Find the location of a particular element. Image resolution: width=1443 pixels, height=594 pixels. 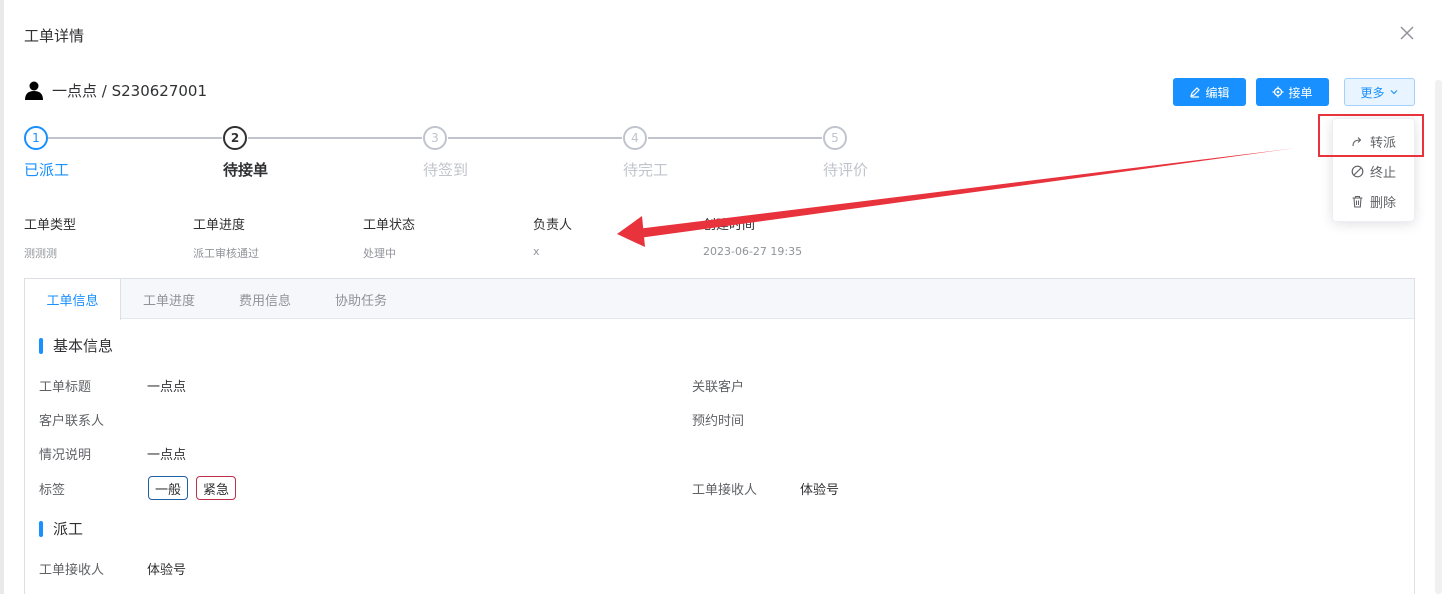

scrollbar is located at coordinates (1438, 337).